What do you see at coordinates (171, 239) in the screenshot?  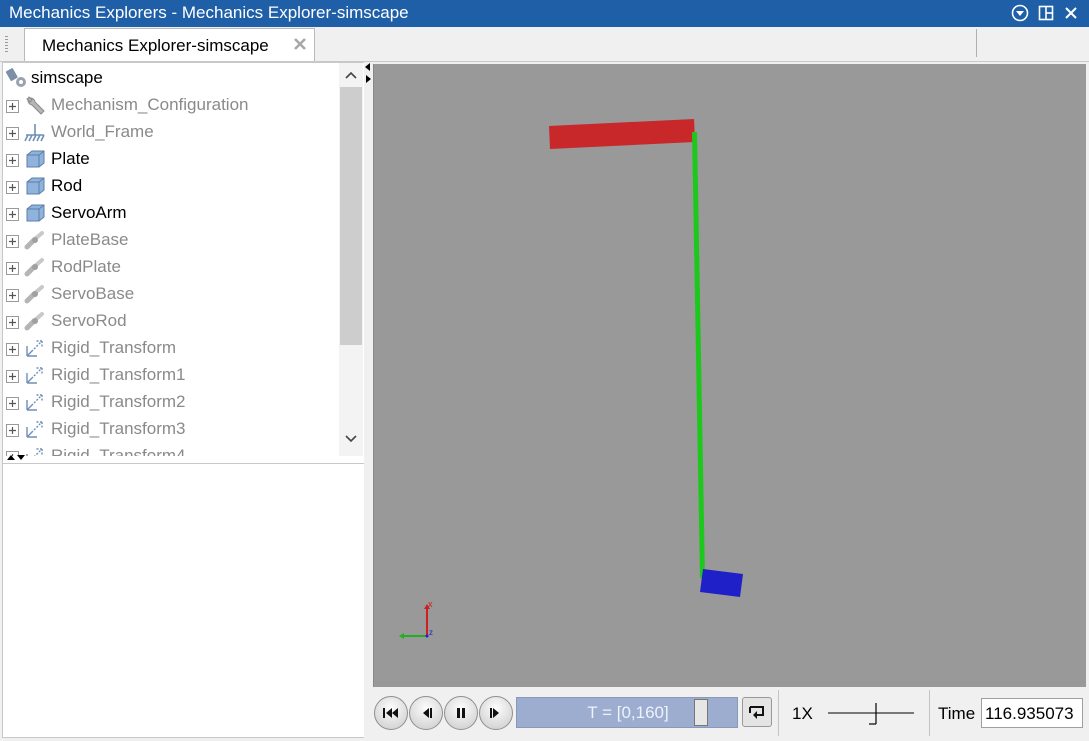 I see `tree-item: PlateBase` at bounding box center [171, 239].